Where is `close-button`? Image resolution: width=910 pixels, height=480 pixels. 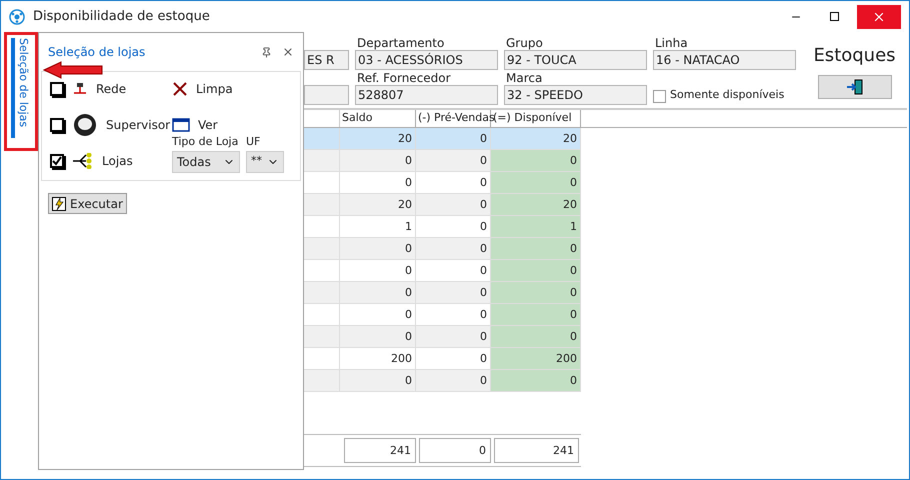
close-button is located at coordinates (879, 16).